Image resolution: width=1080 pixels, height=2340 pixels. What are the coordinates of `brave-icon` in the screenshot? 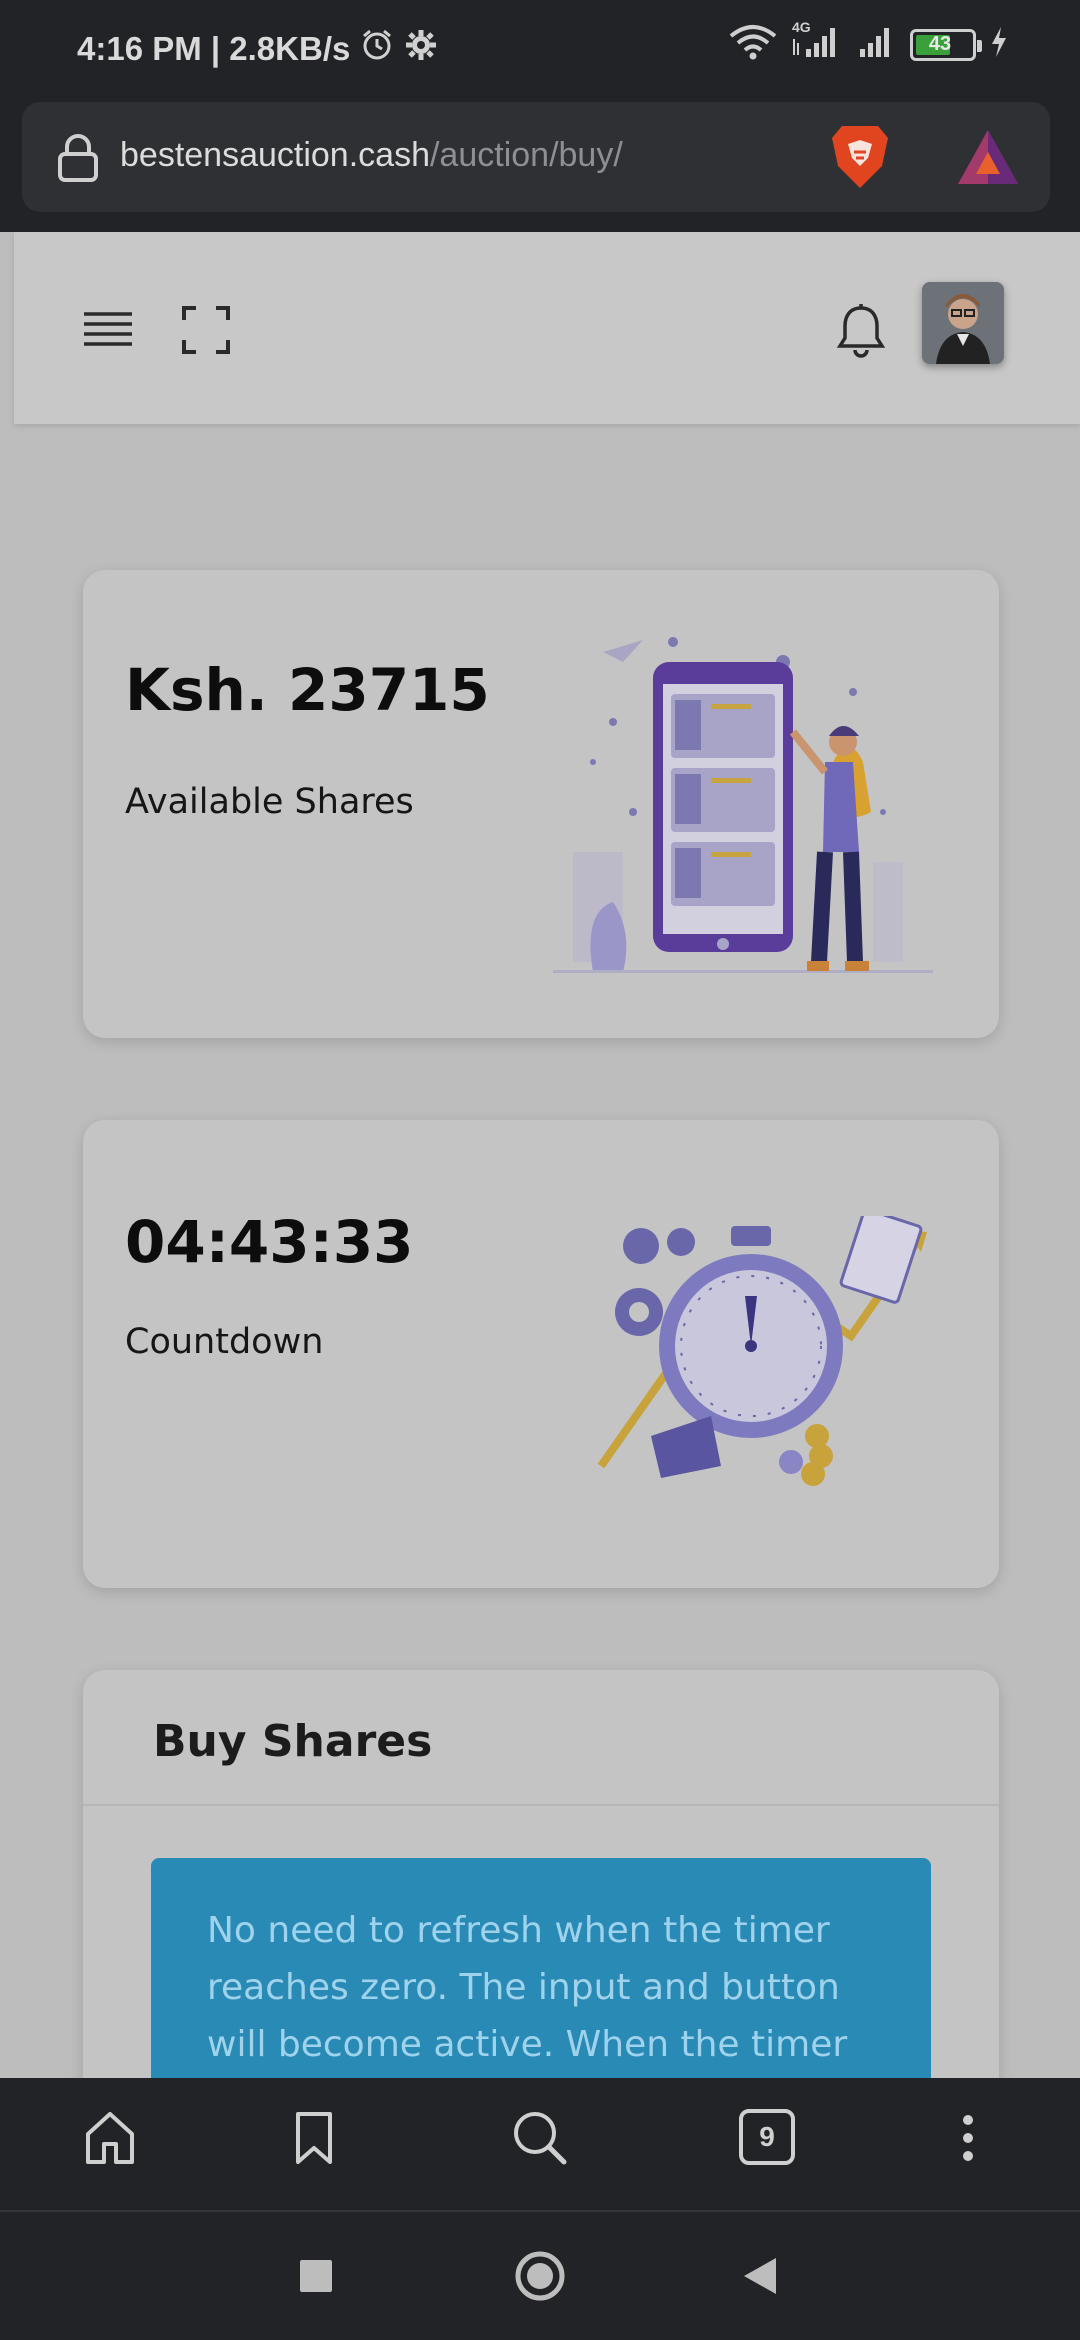 It's located at (860, 159).